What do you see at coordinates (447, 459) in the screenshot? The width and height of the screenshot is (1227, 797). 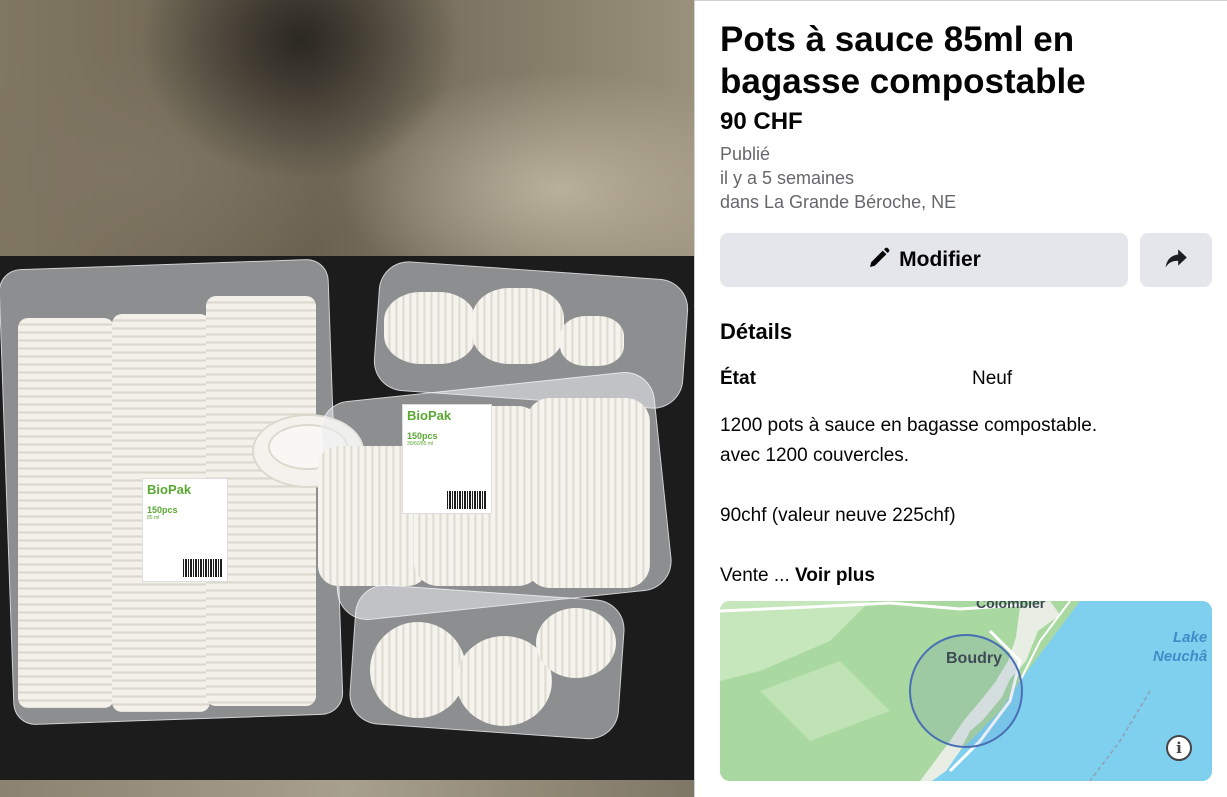 I see `product-label: BioPak 150pcs 30/60/85 ml` at bounding box center [447, 459].